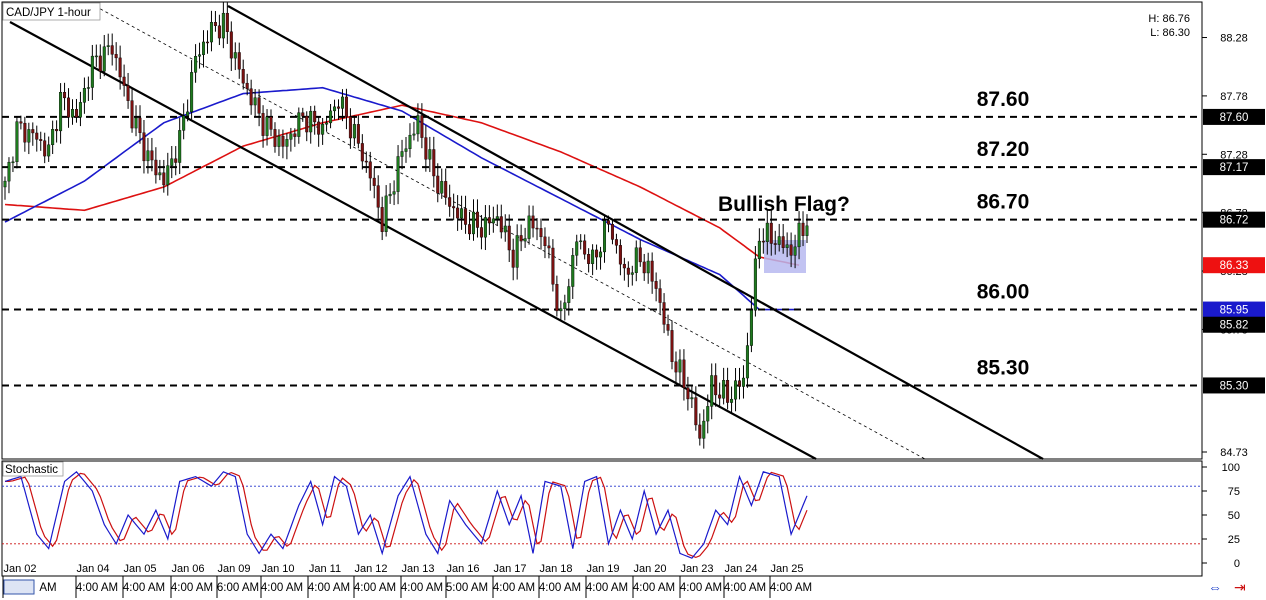 The image size is (1266, 600). I want to click on price-tag-0-label: 86.33, so click(1234, 266).